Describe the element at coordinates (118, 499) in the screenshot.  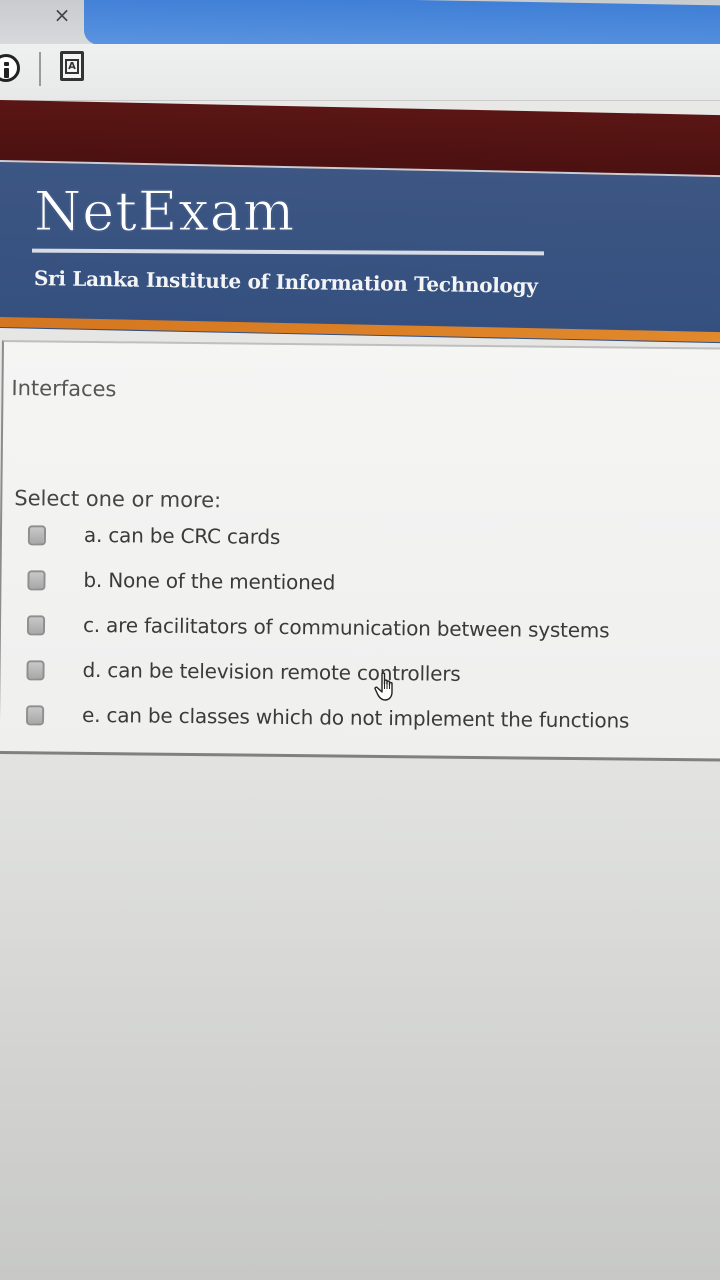
I see `question-prompt: Select one or more:` at that location.